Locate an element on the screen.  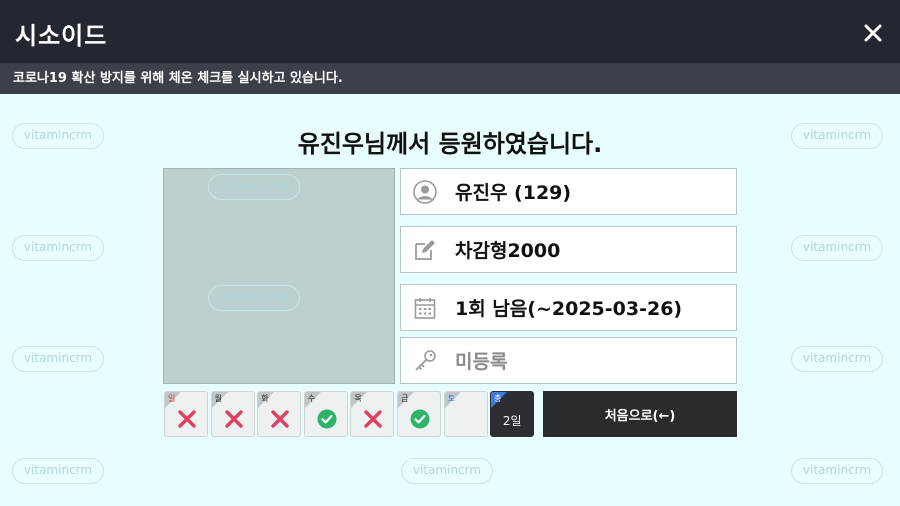
member-photo: vitamincrm vitamincrm is located at coordinates (279, 276).